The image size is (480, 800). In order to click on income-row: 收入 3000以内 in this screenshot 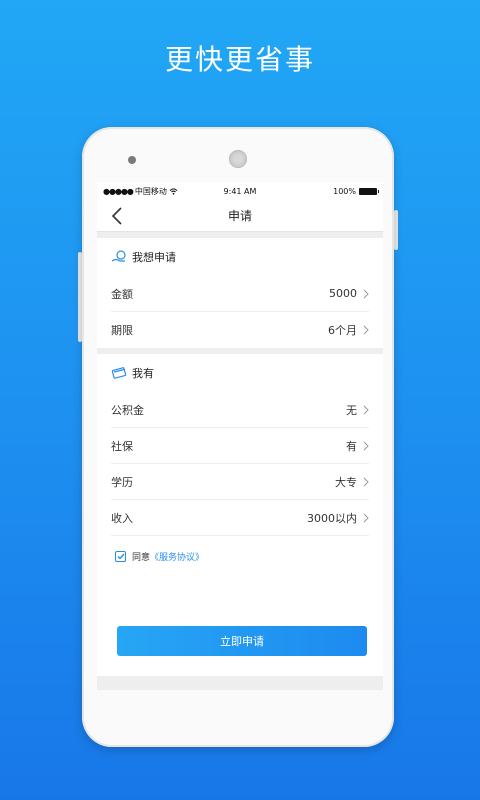, I will do `click(240, 518)`.